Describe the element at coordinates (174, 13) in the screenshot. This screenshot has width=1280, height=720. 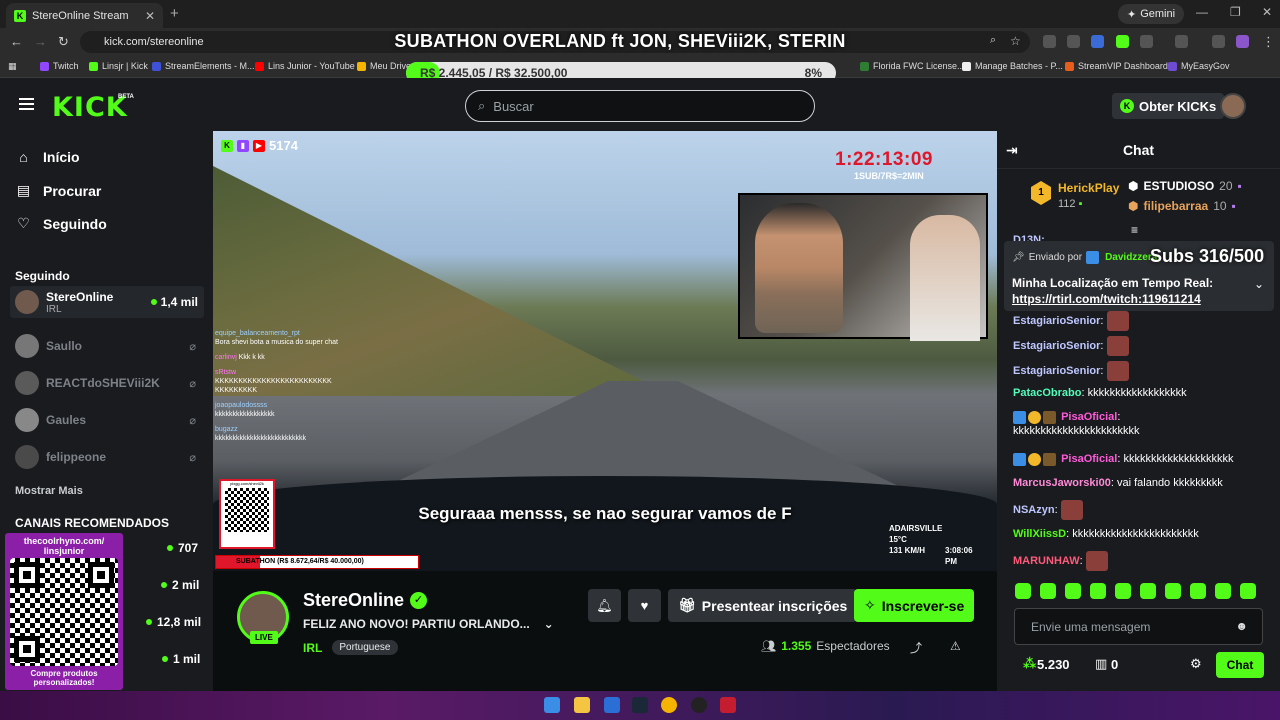
I see `new-tab-icon: +` at that location.